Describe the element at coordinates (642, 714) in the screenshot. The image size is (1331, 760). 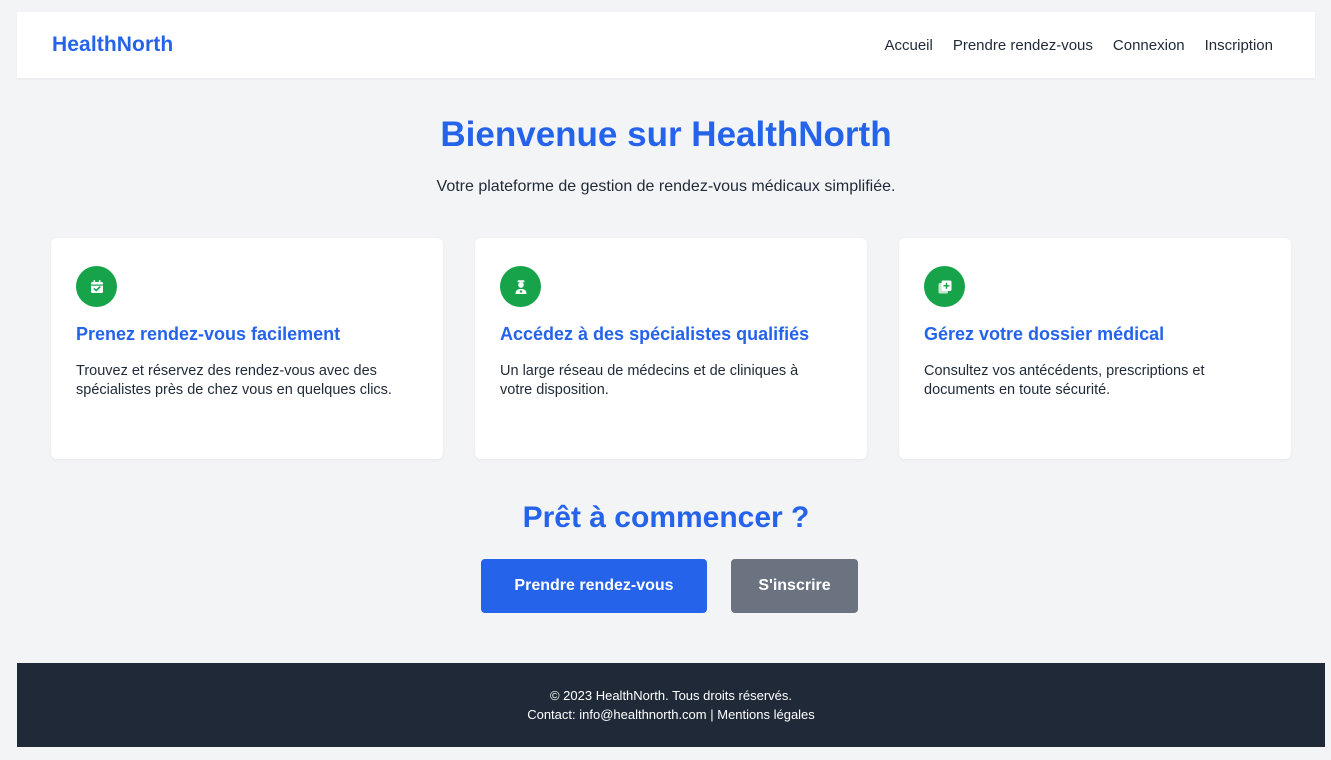
I see `footer-email-link: info@healthnorth.com` at that location.